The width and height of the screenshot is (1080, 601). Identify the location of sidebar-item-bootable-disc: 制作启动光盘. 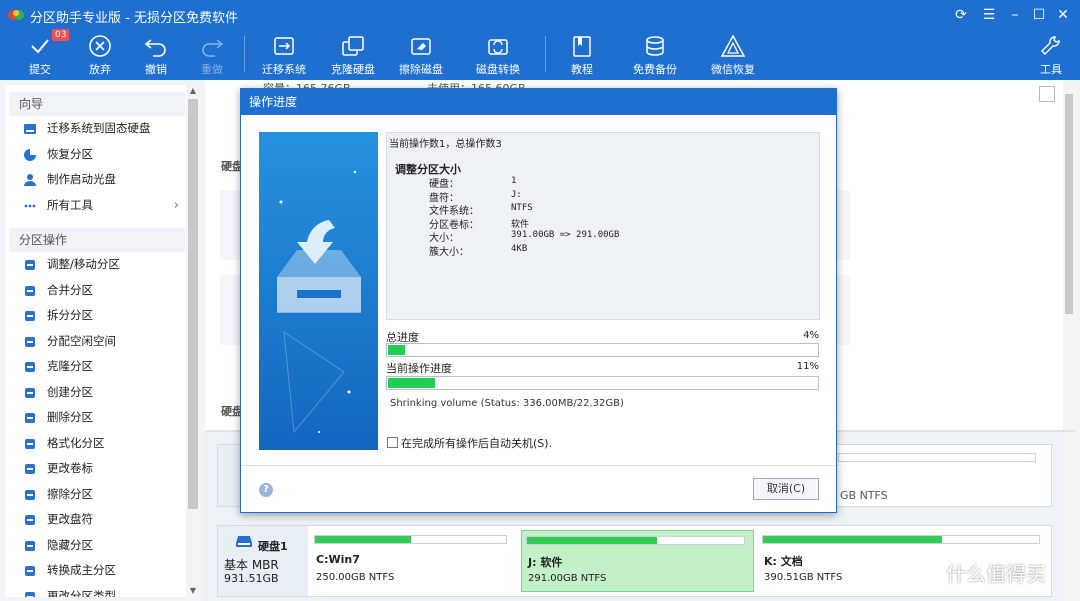
(97, 180).